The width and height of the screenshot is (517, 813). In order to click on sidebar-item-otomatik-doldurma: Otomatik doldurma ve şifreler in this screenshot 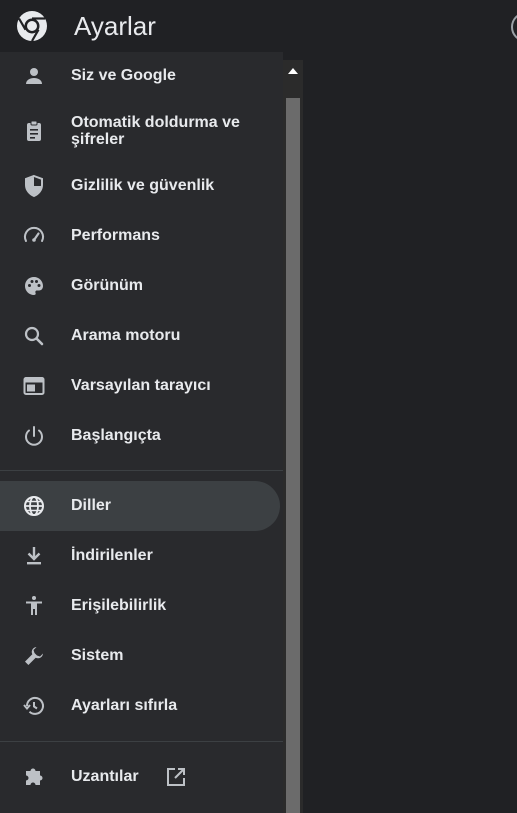, I will do `click(140, 131)`.